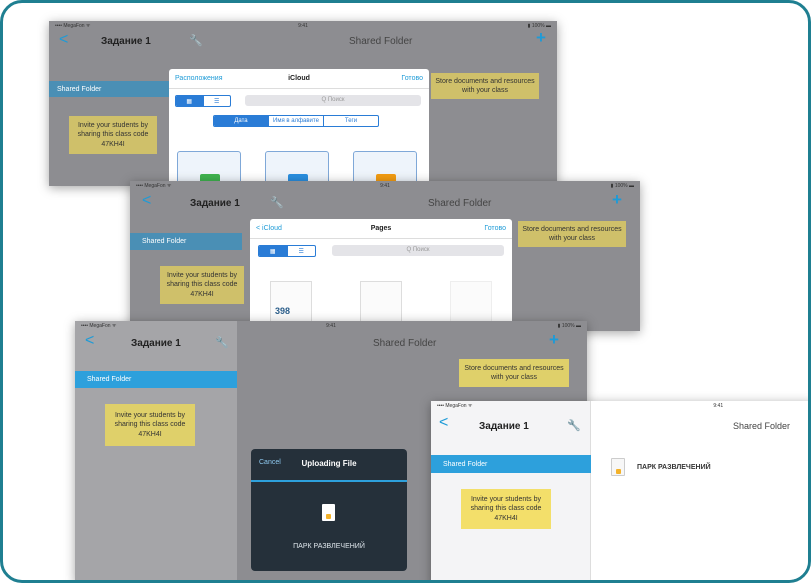 The width and height of the screenshot is (811, 583). Describe the element at coordinates (619, 406) in the screenshot. I see `status-bar: •••• MegaFon ᯤ 9:41` at that location.